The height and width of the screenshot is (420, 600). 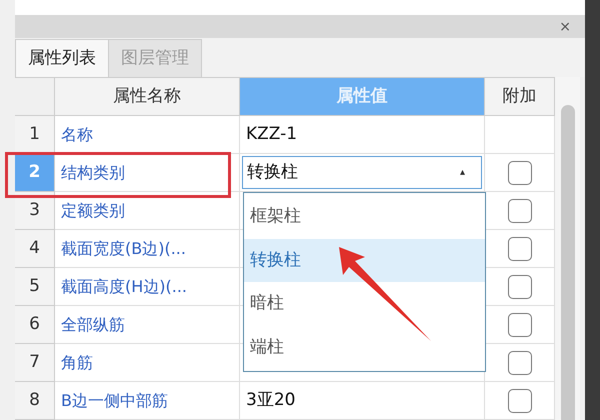 What do you see at coordinates (35, 211) in the screenshot?
I see `row-number: 3` at bounding box center [35, 211].